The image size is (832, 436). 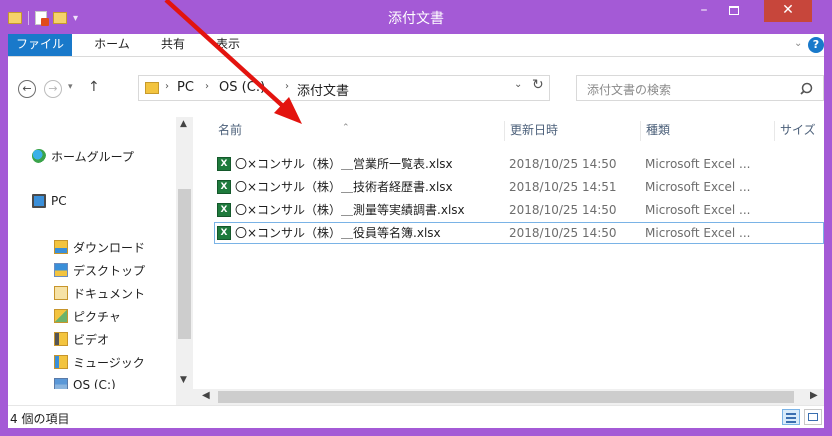 I want to click on scrollbar-corner, so click(x=187, y=397).